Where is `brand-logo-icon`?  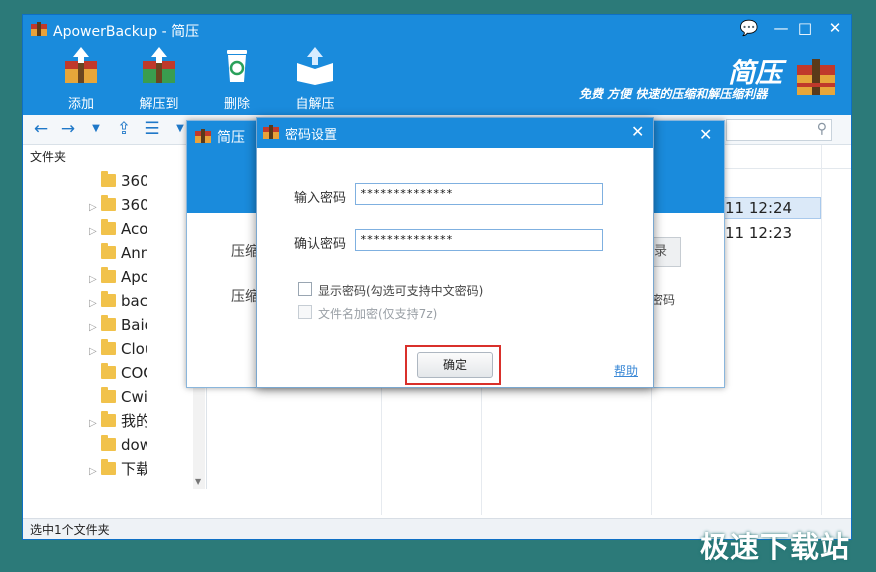 brand-logo-icon is located at coordinates (816, 75).